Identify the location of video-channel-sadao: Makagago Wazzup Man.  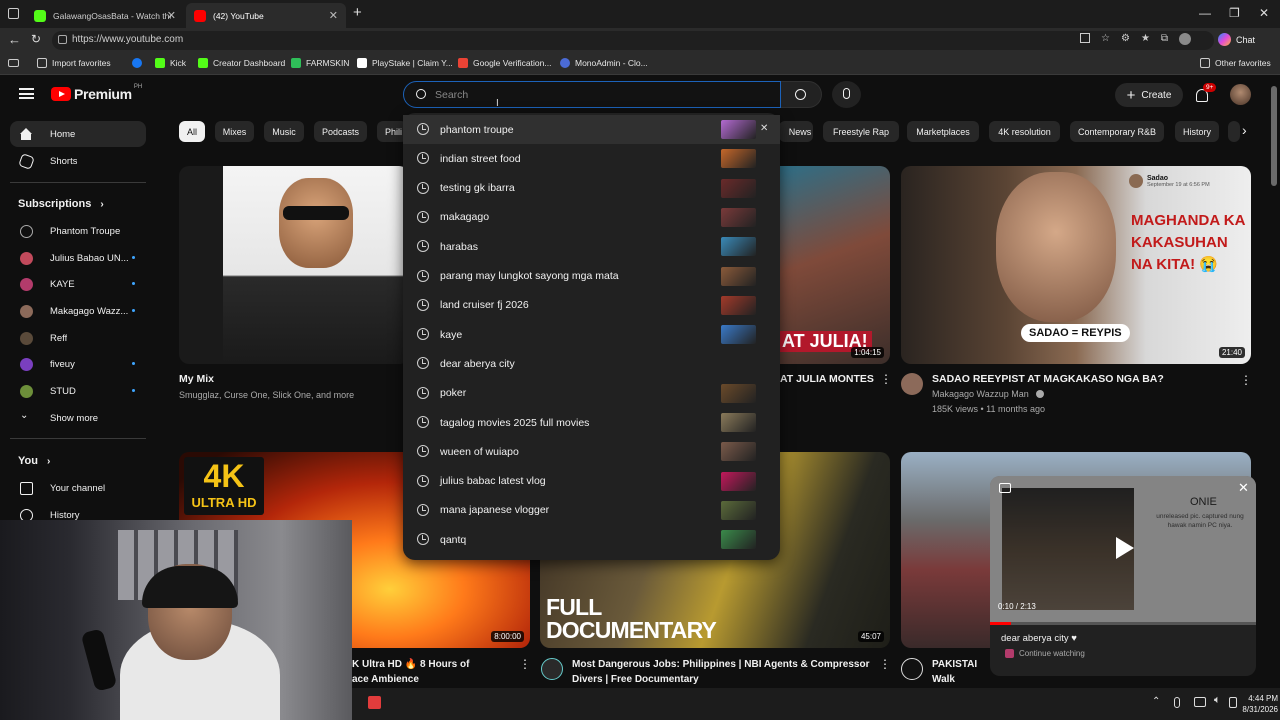
(980, 394).